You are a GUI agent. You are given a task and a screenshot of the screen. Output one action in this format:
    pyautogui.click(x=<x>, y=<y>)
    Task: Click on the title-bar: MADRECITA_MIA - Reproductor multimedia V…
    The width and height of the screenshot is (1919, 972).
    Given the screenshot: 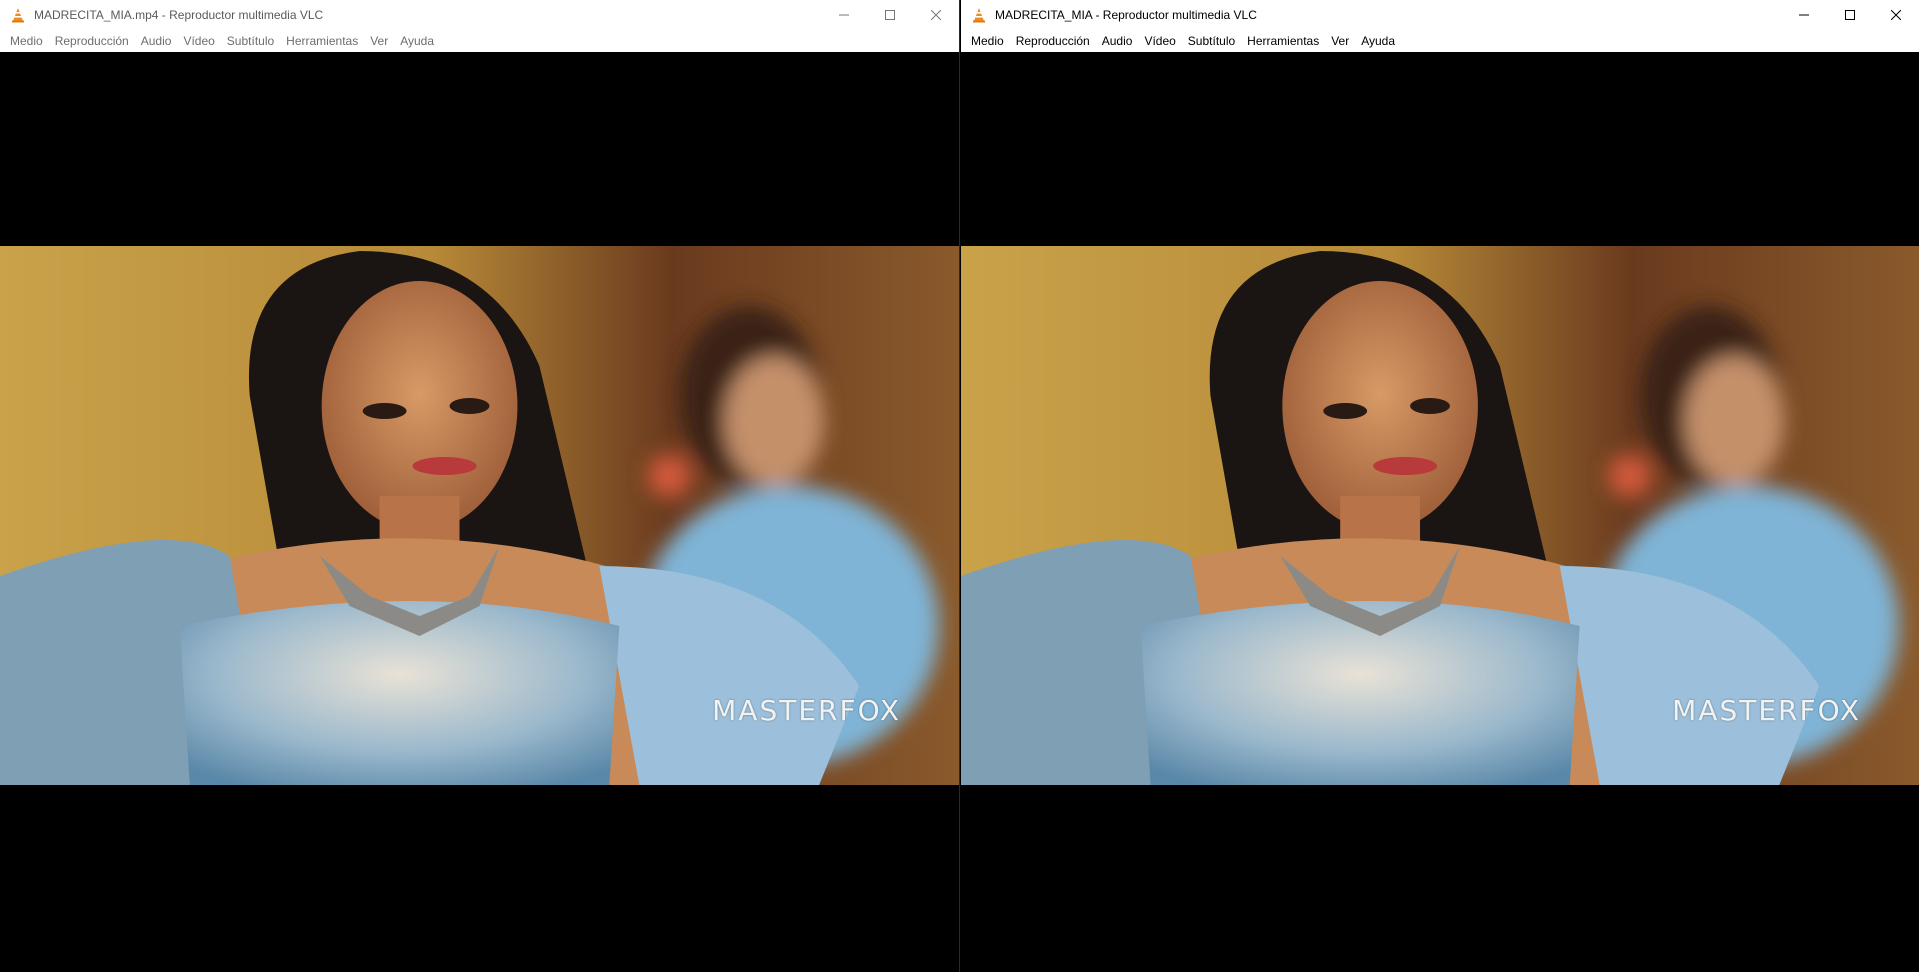 What is the action you would take?
    pyautogui.click(x=1440, y=15)
    